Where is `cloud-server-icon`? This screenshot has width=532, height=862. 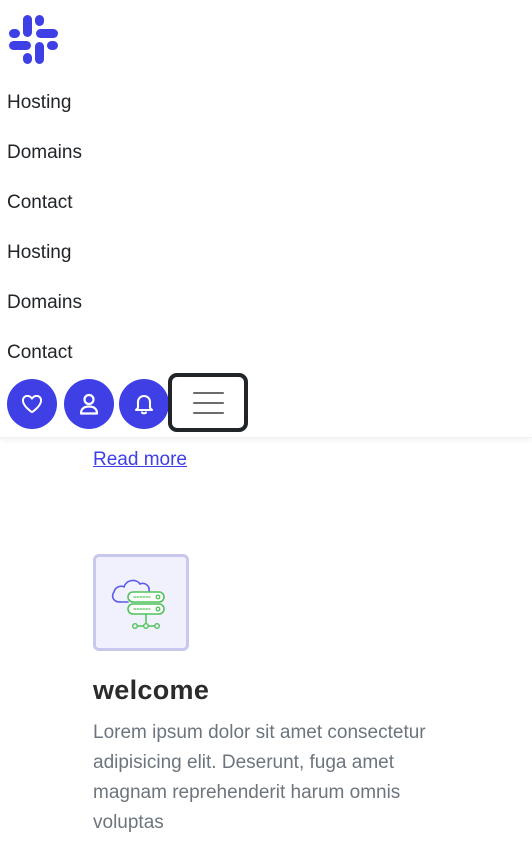 cloud-server-icon is located at coordinates (138, 604).